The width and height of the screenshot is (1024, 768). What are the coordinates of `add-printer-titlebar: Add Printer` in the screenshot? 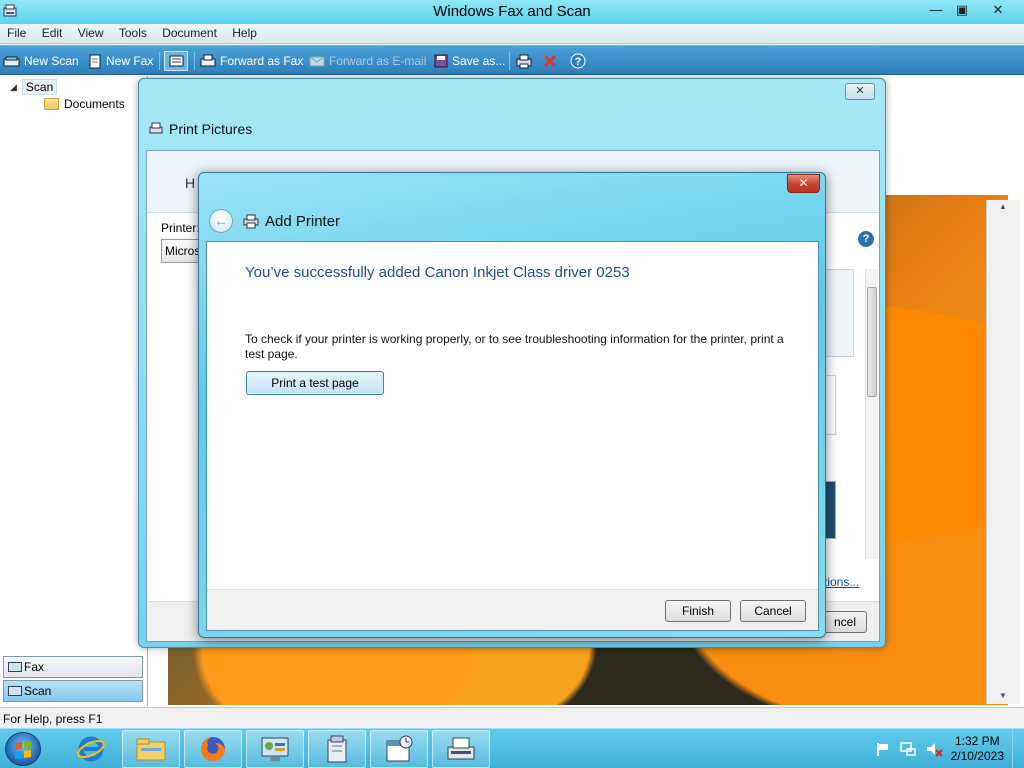 It's located at (291, 221).